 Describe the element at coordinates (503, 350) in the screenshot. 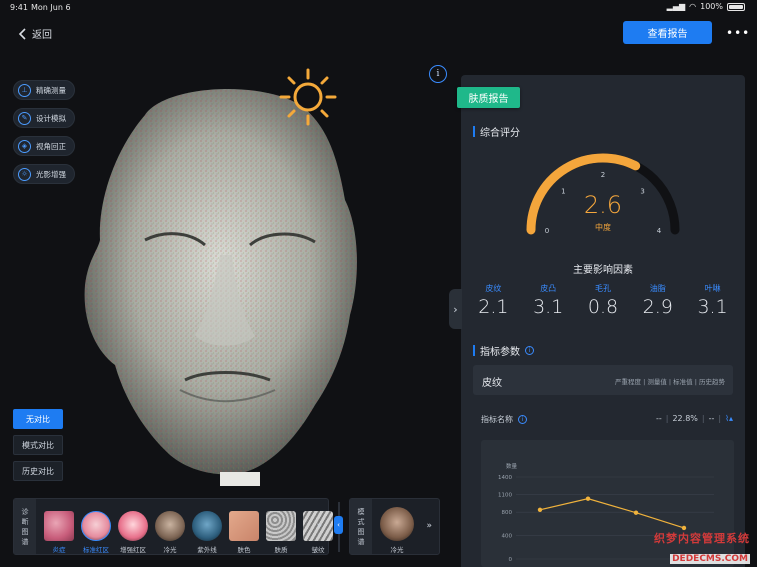

I see `indicator-params-title: 指标参数 i` at that location.